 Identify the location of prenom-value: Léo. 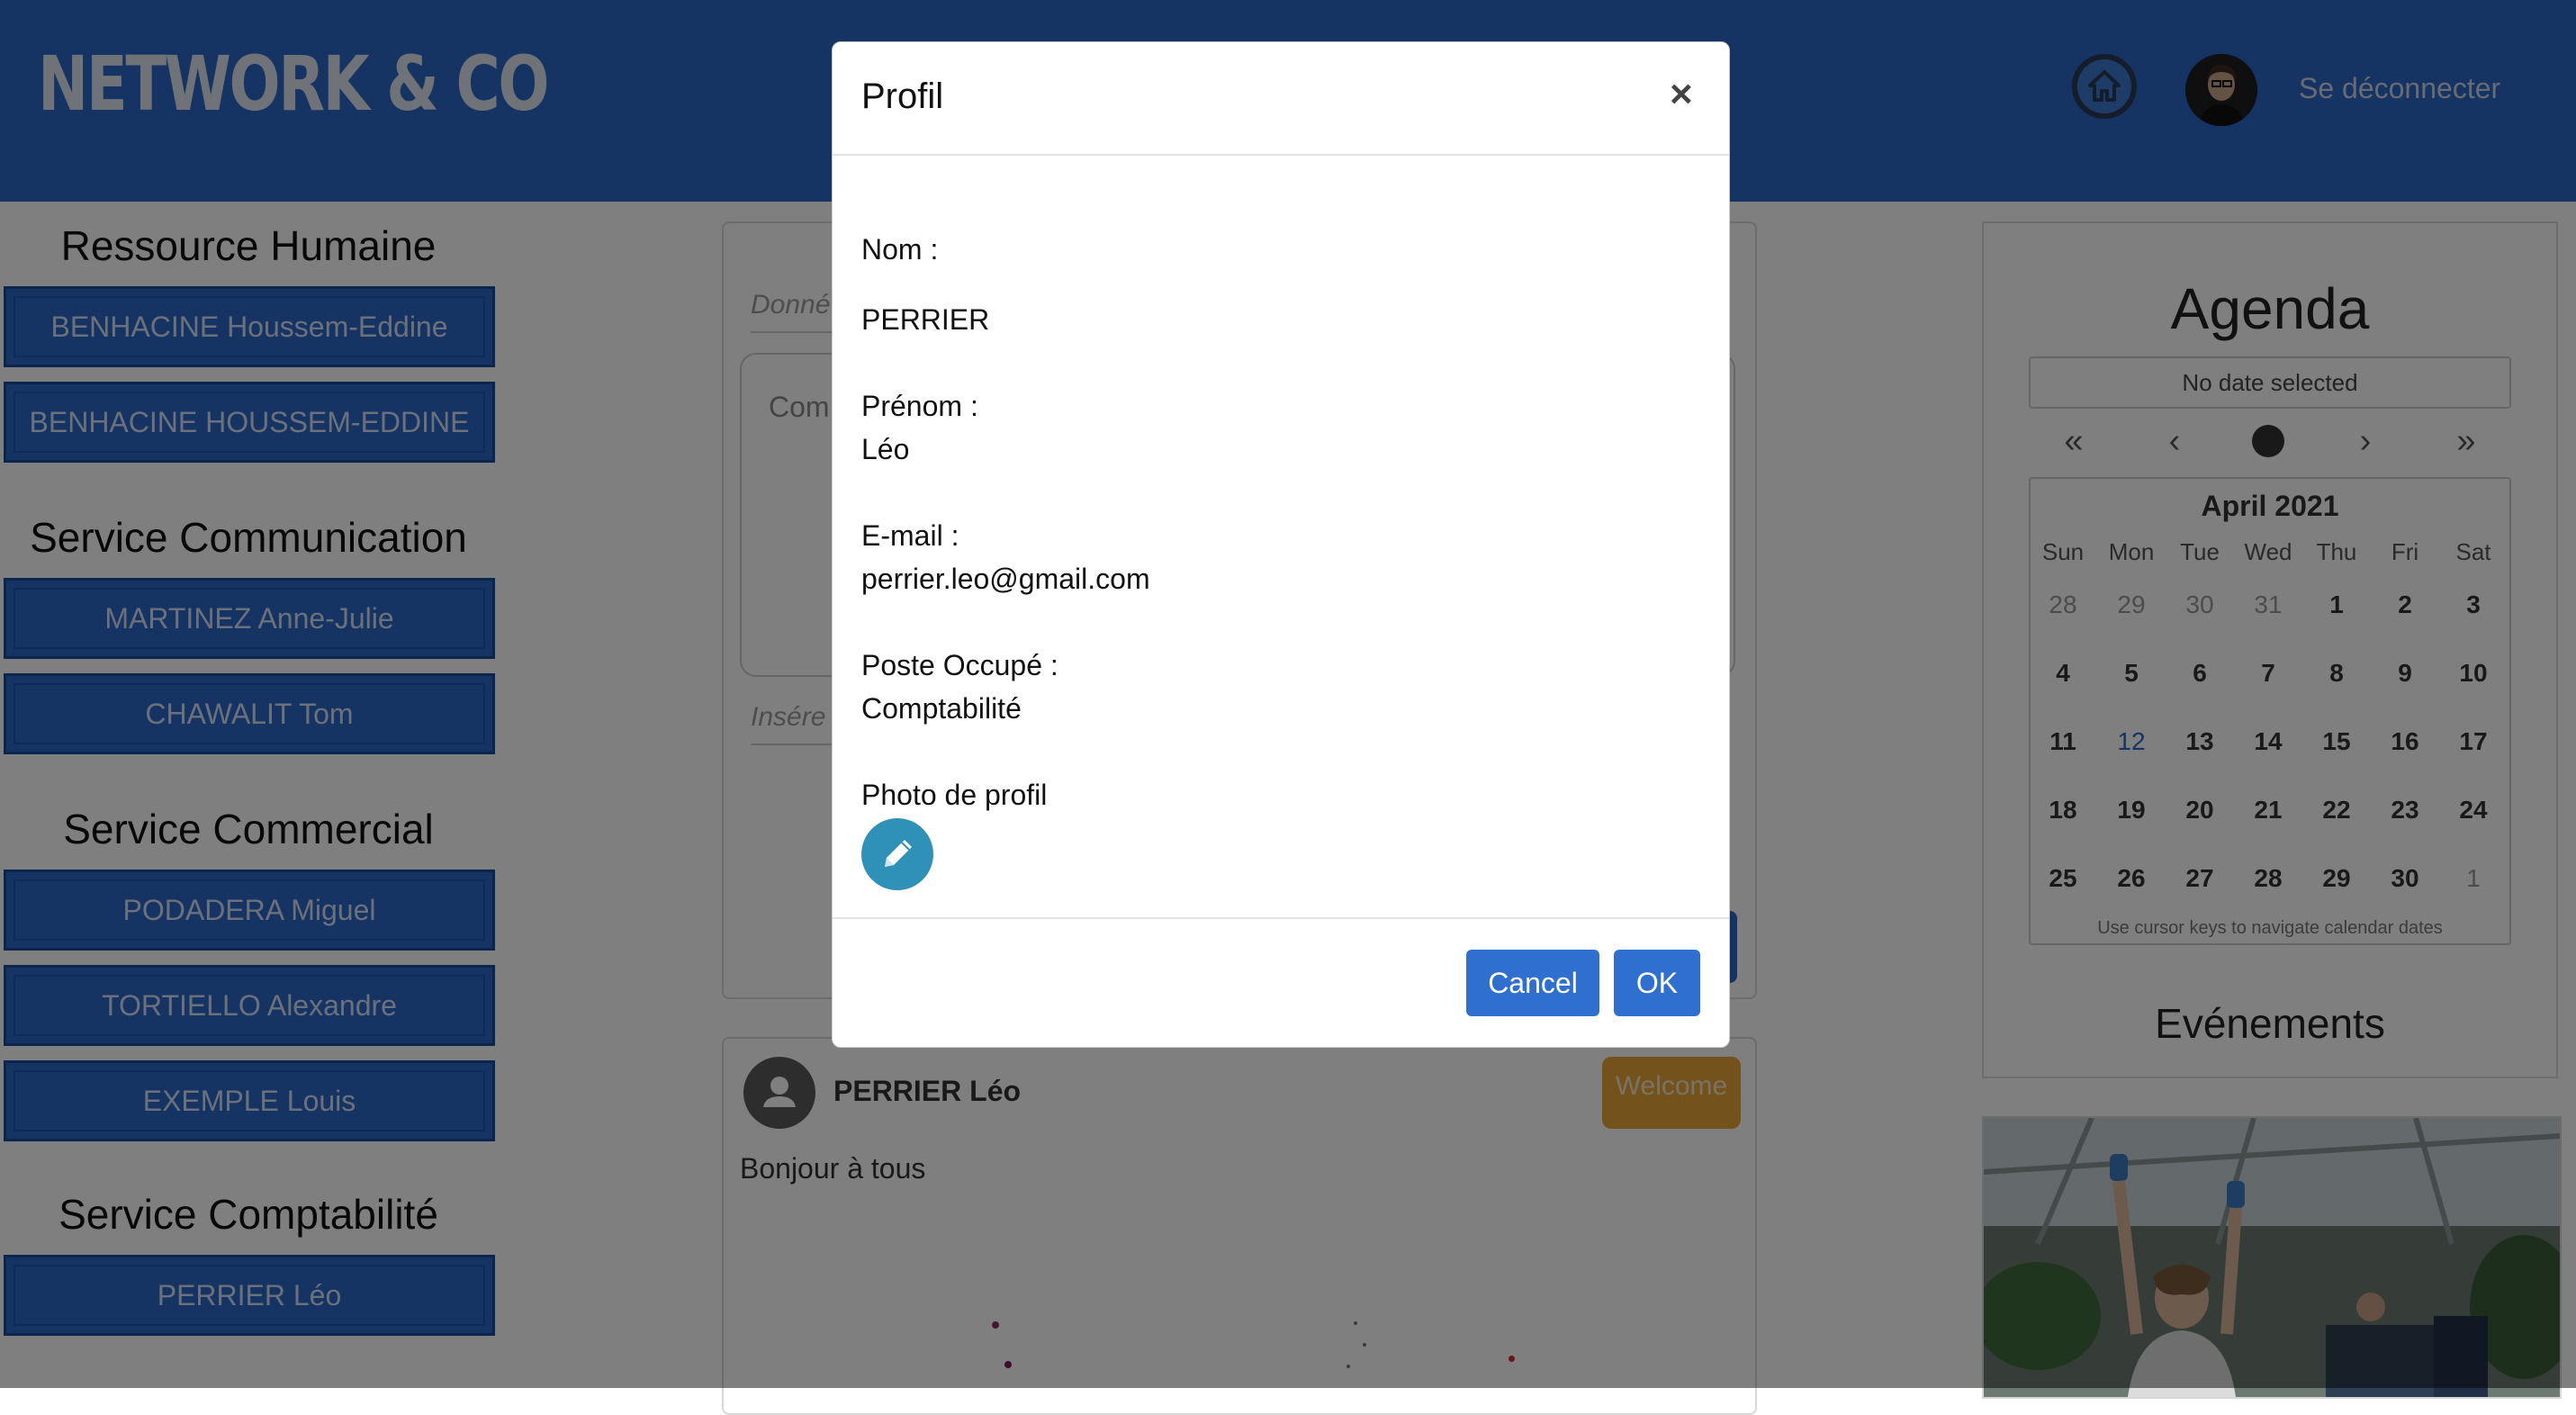
(885, 449).